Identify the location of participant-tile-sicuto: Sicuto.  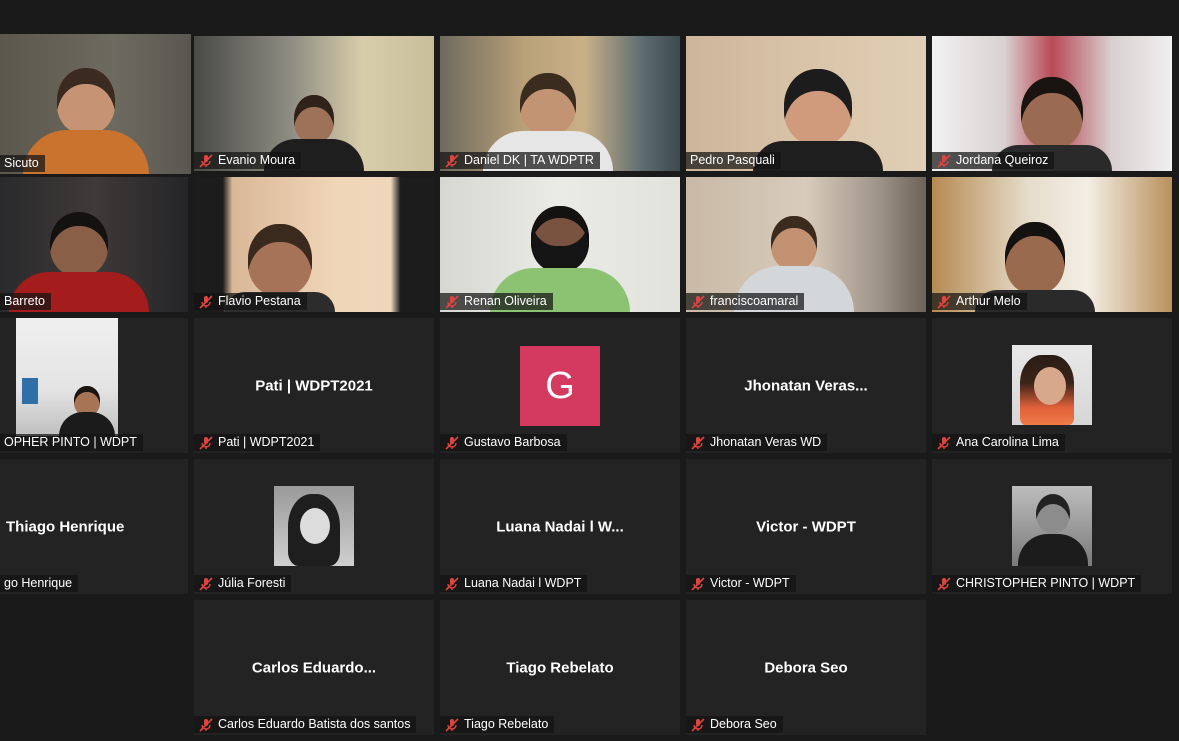
(95, 104).